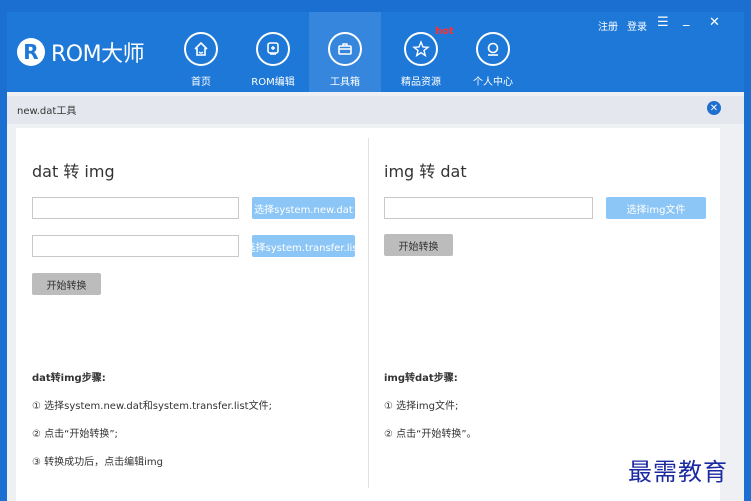 The width and height of the screenshot is (751, 501). I want to click on dat2img-start-button: 开始转换, so click(66, 284).